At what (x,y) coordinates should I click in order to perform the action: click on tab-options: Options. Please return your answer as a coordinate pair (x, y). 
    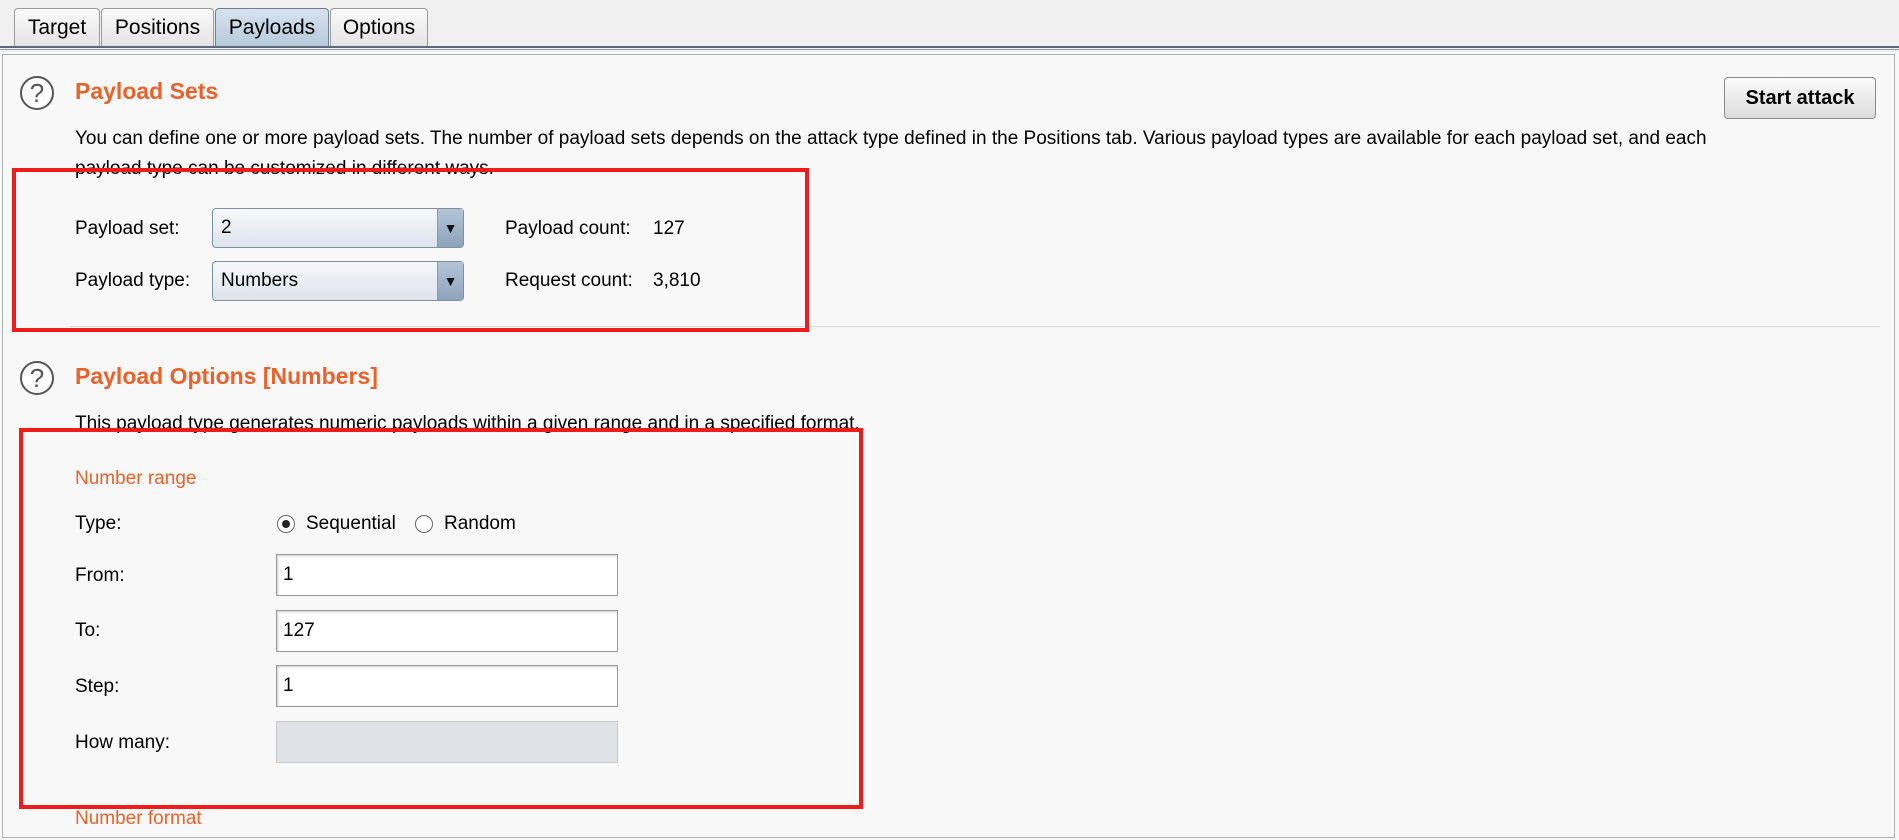
    Looking at the image, I should click on (379, 27).